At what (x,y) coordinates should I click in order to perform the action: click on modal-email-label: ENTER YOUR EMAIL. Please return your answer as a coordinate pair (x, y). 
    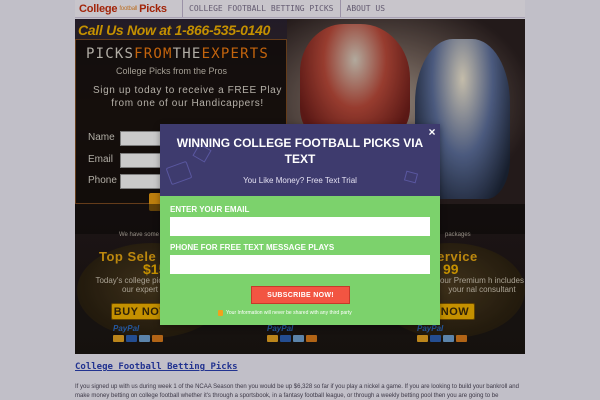
    Looking at the image, I should click on (210, 209).